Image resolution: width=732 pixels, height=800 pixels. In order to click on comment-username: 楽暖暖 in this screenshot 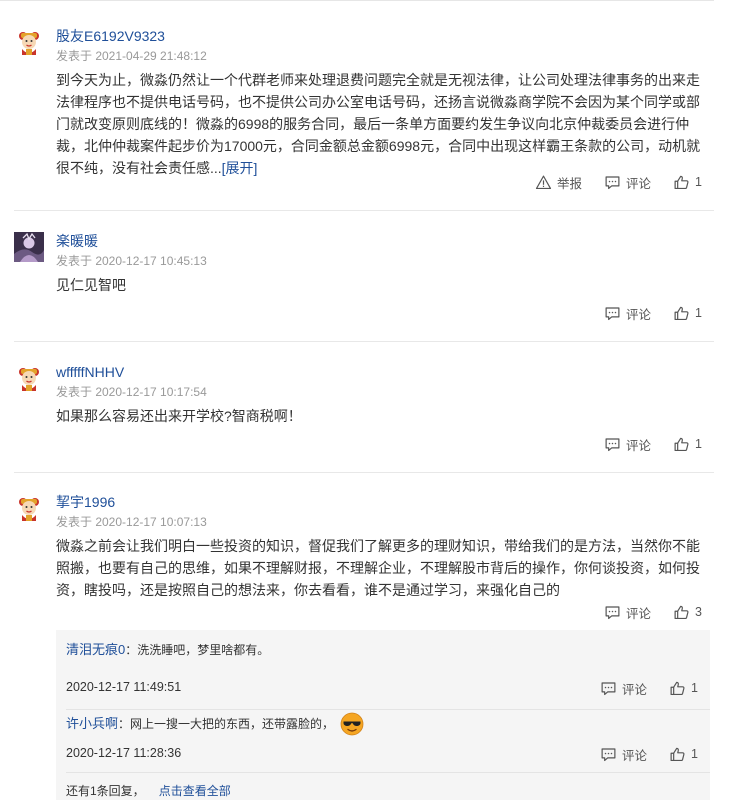, I will do `click(77, 241)`.